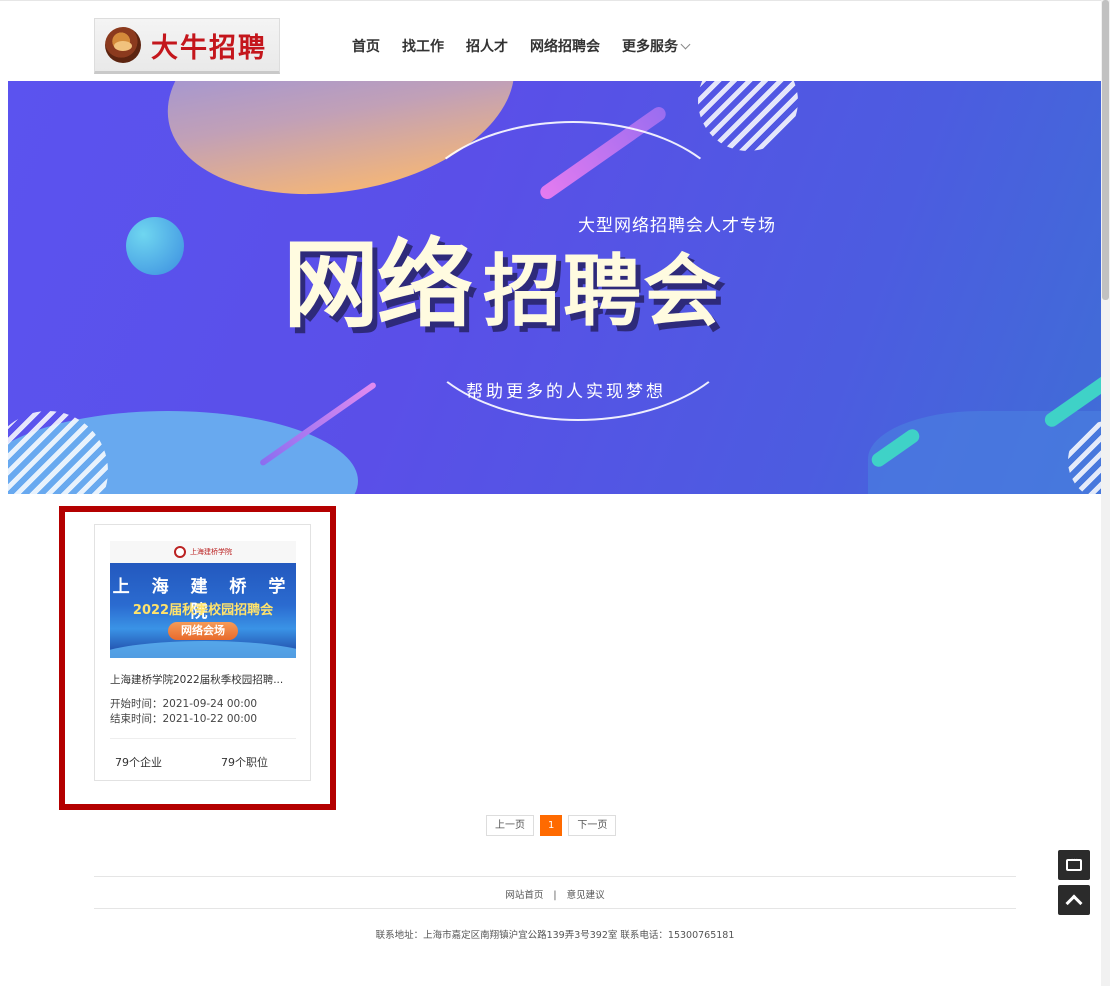 The image size is (1110, 986). What do you see at coordinates (1074, 903) in the screenshot?
I see `arrow-up-icon` at bounding box center [1074, 903].